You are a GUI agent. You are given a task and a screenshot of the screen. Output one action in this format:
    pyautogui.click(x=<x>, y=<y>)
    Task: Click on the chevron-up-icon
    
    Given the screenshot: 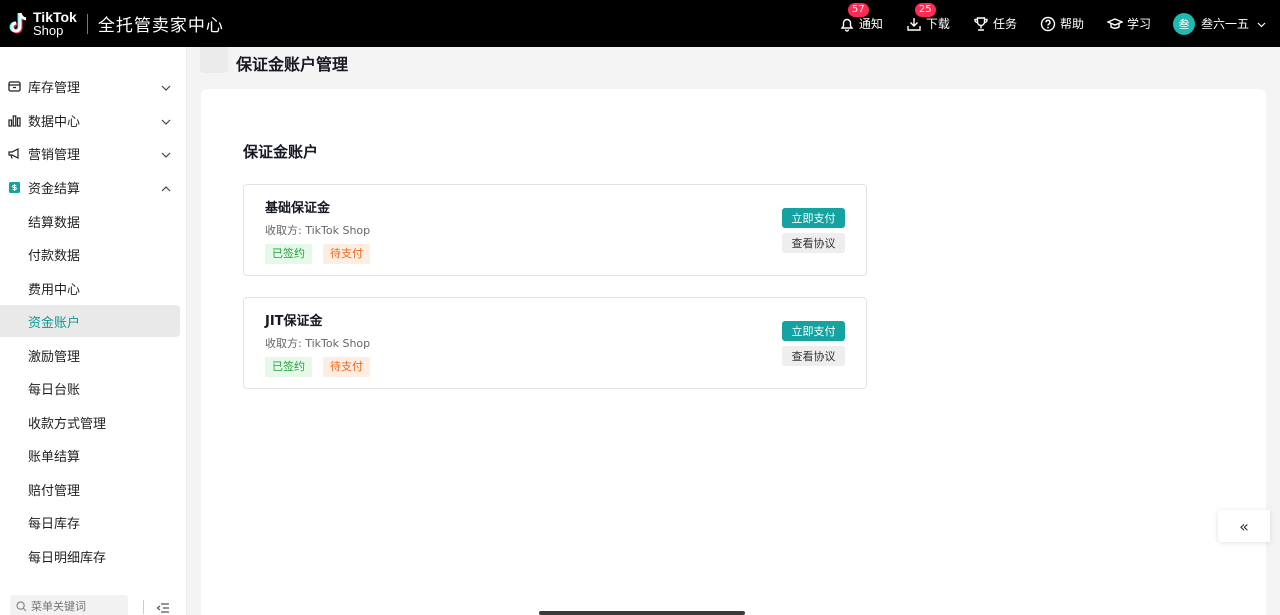 What is the action you would take?
    pyautogui.click(x=166, y=188)
    